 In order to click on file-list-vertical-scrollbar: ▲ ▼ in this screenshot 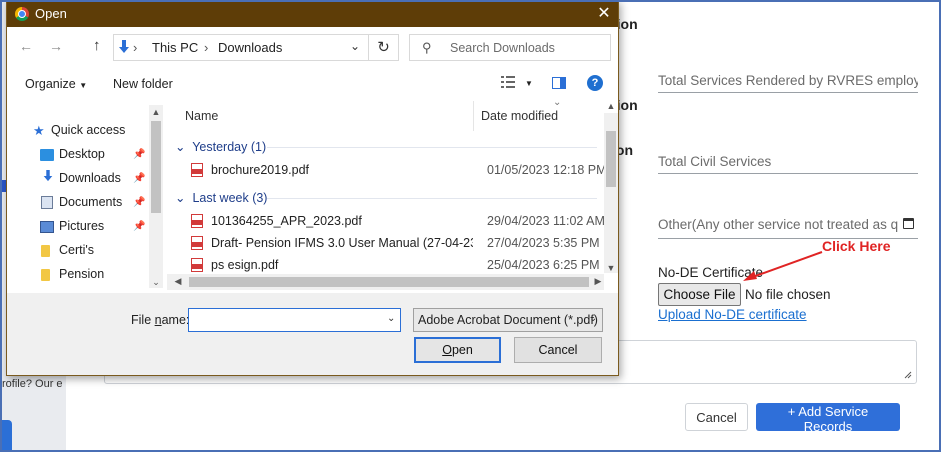, I will do `click(611, 187)`.